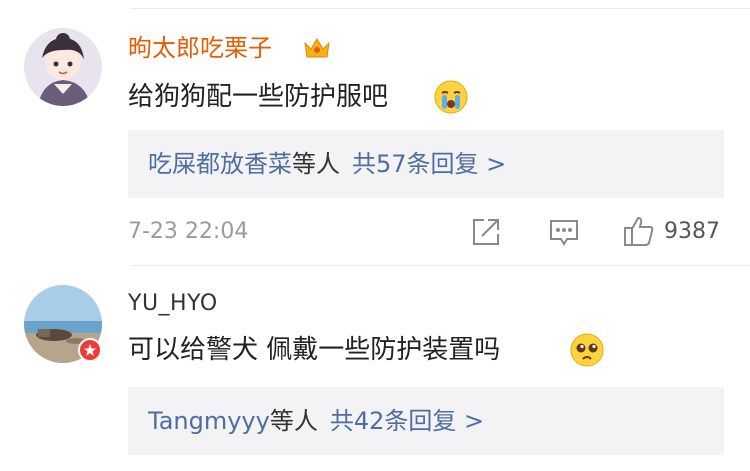 Image resolution: width=750 pixels, height=471 pixels. Describe the element at coordinates (200, 48) in the screenshot. I see `username: 昫太郎吃栗子` at that location.